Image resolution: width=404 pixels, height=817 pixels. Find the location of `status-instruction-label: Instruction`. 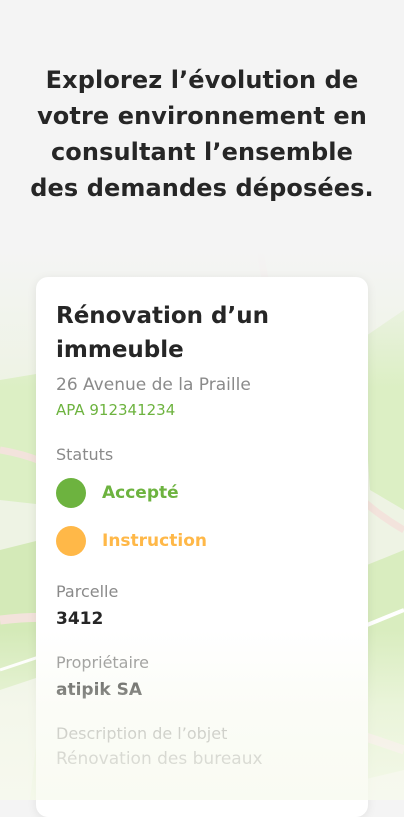

status-instruction-label: Instruction is located at coordinates (154, 541).